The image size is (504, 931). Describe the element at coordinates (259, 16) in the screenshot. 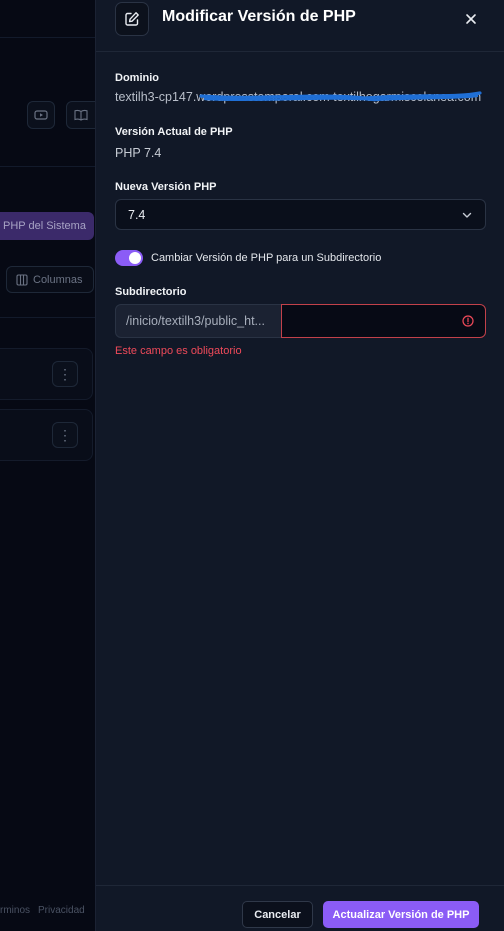

I see `drawer-title: Modificar Versión de PHP` at that location.